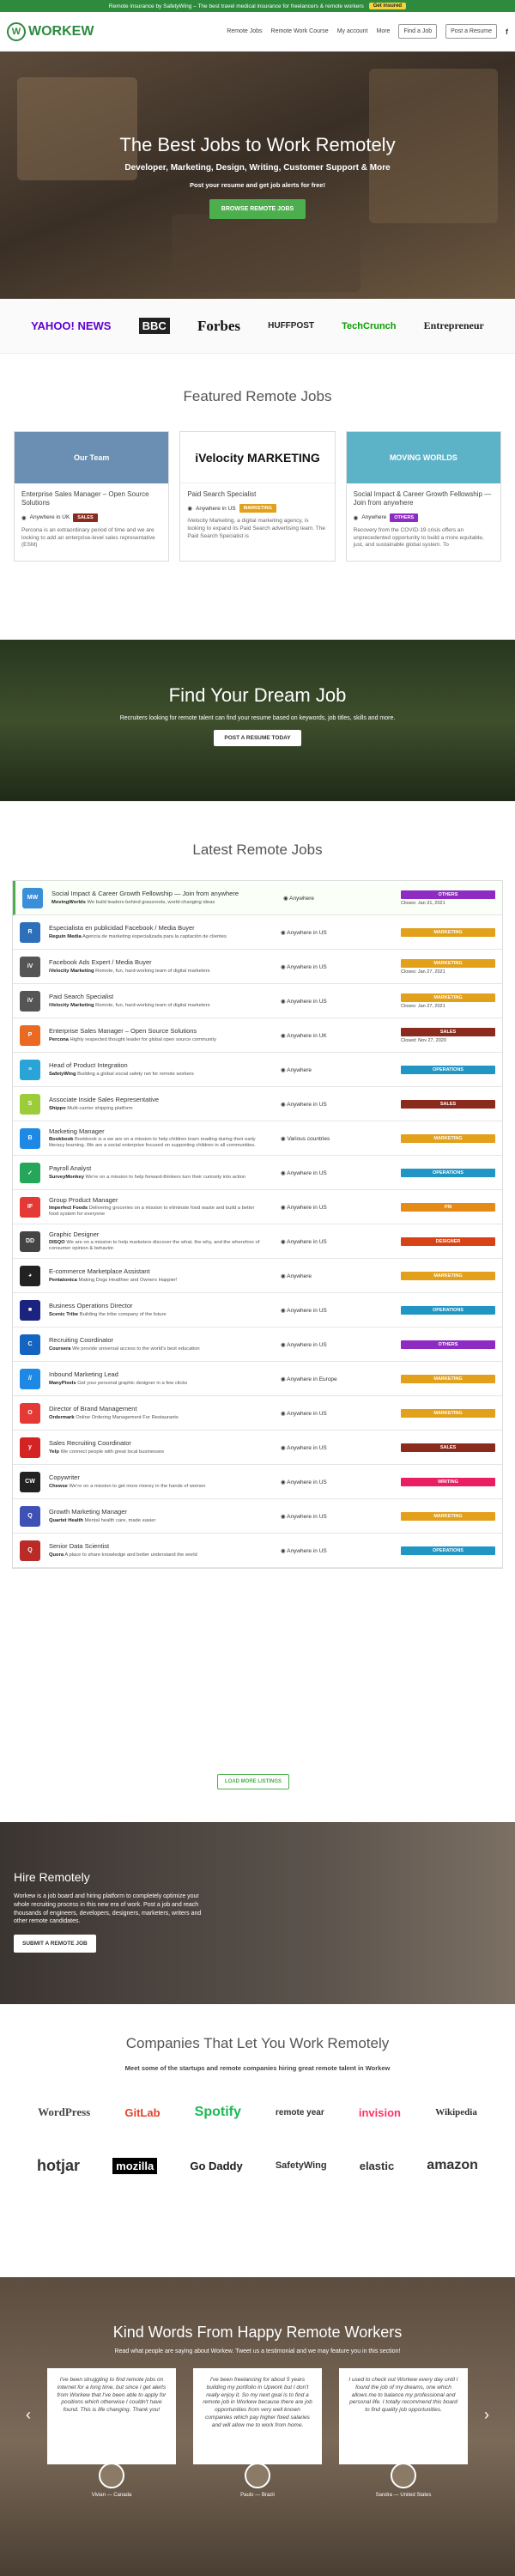 The image size is (515, 2576). Describe the element at coordinates (156, 1409) in the screenshot. I see `job-title: Director of Brand Management` at that location.